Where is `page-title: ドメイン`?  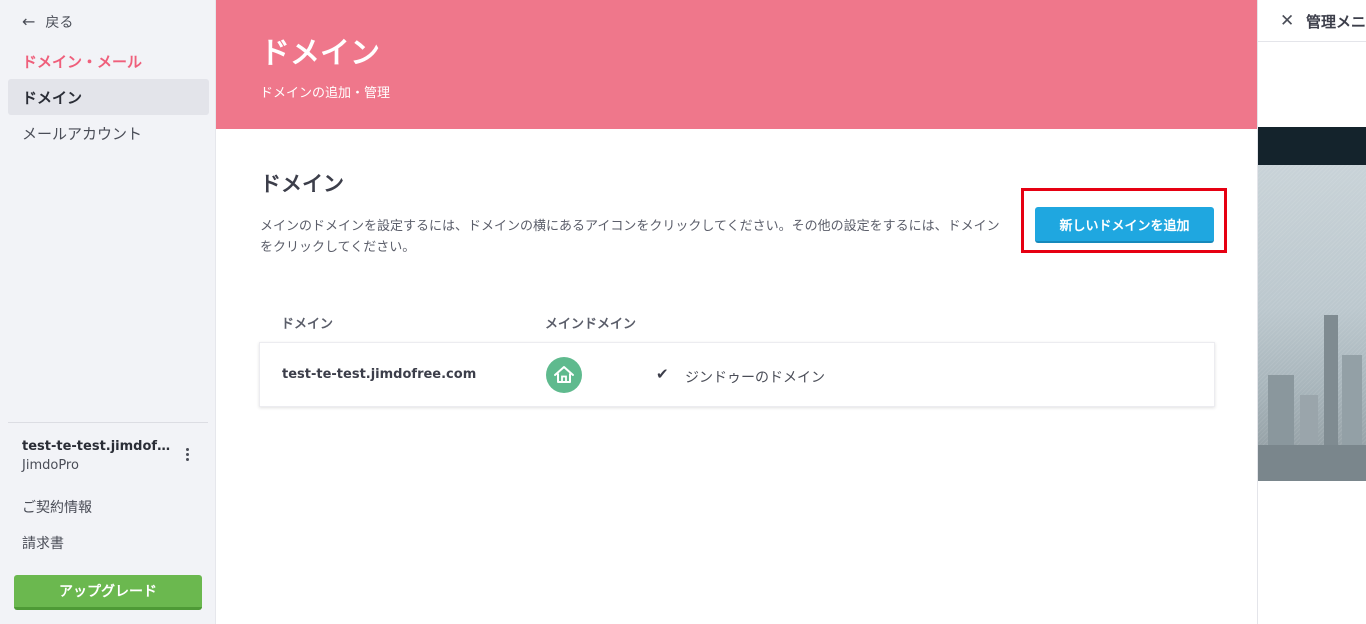
page-title: ドメイン is located at coordinates (320, 53).